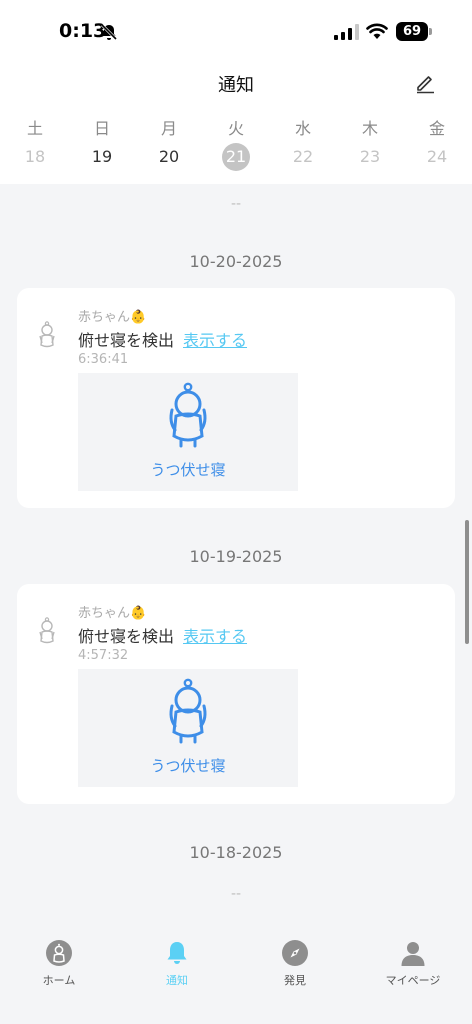  I want to click on date-header: 10-19-2025, so click(236, 556).